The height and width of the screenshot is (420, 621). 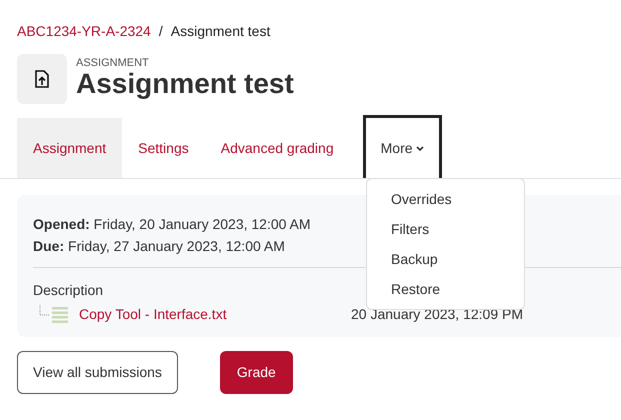 I want to click on page-title: Assignment test, so click(x=185, y=84).